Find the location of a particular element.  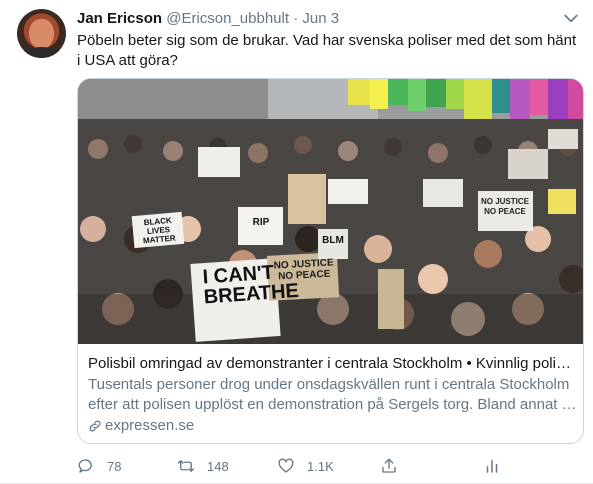

analytics-button is located at coordinates (498, 466).